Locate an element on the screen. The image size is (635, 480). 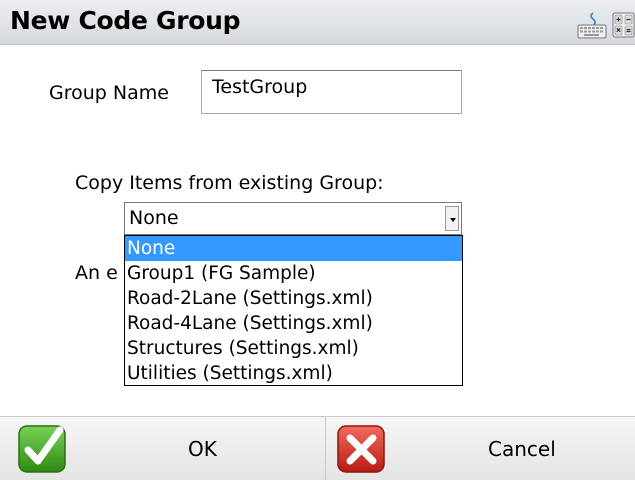
group-name-input: TestGroup is located at coordinates (331, 92).